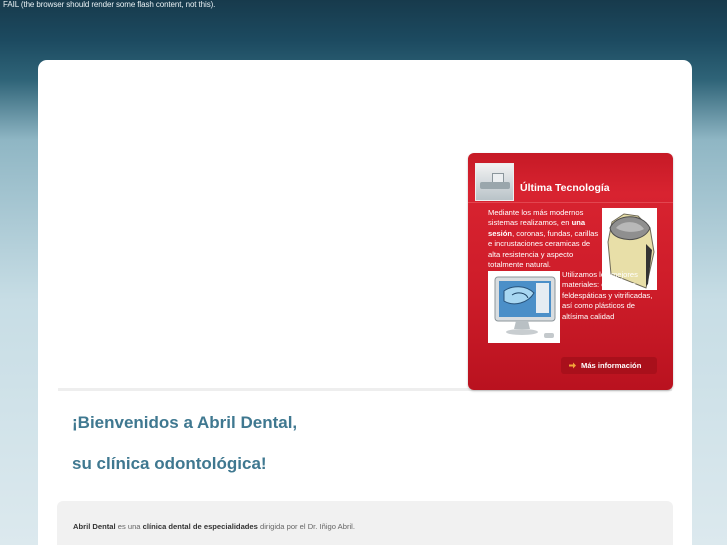 The height and width of the screenshot is (545, 727). What do you see at coordinates (524, 307) in the screenshot?
I see `cad-monitor-image` at bounding box center [524, 307].